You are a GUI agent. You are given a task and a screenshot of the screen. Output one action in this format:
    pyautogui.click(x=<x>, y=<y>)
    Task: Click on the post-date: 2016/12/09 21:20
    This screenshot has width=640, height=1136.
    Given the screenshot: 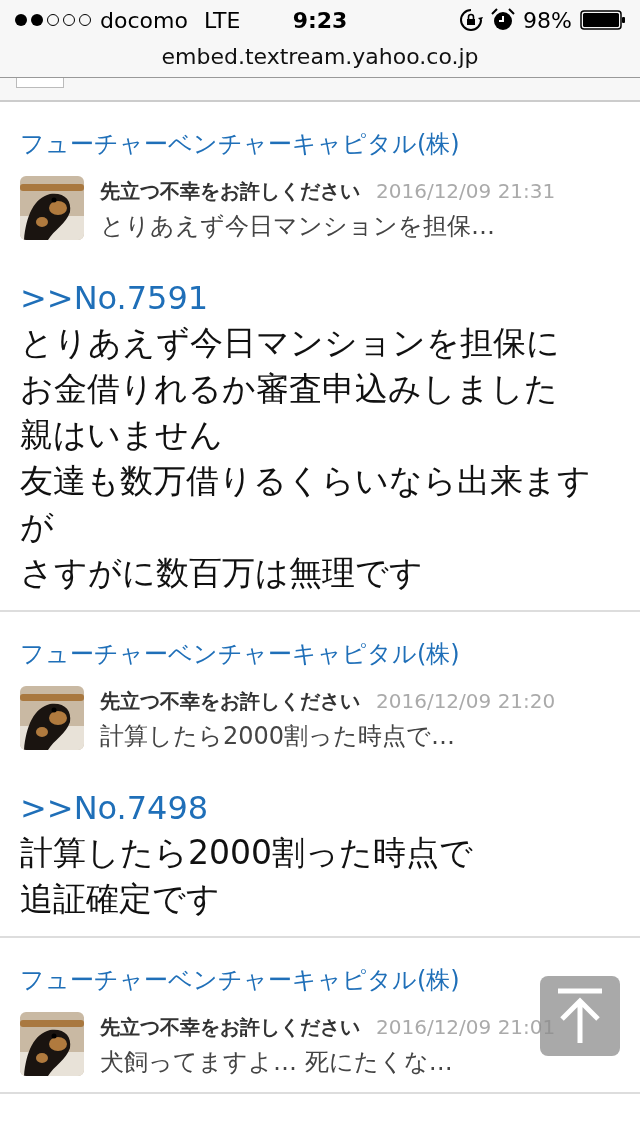 What is the action you would take?
    pyautogui.click(x=466, y=701)
    